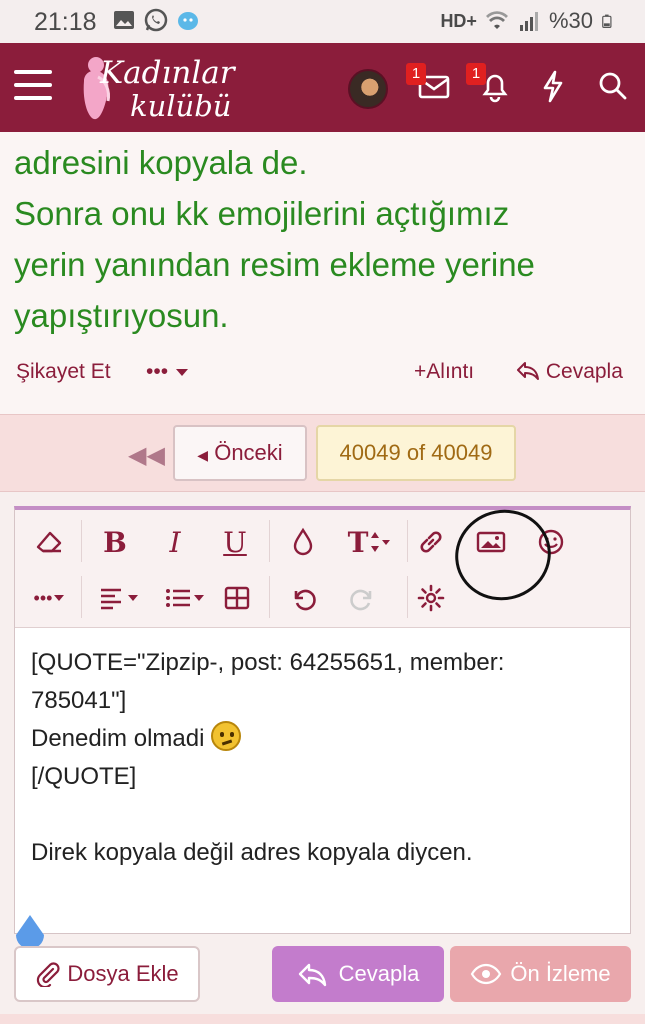  I want to click on quote-button: +Alıntı, so click(444, 372).